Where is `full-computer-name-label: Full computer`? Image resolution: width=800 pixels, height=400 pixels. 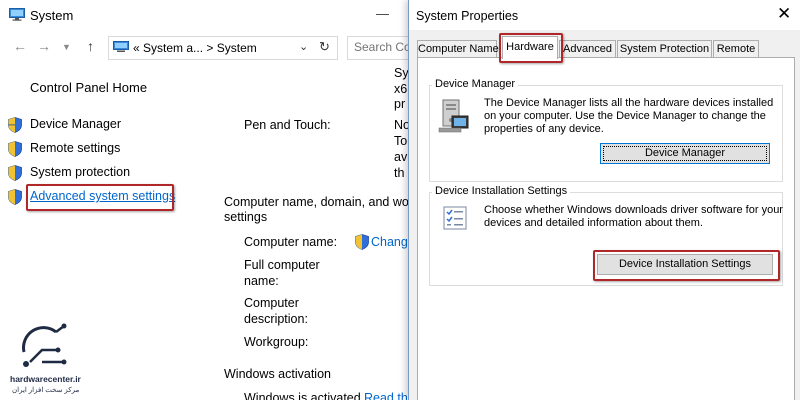
full-computer-name-label: Full computer is located at coordinates (282, 265).